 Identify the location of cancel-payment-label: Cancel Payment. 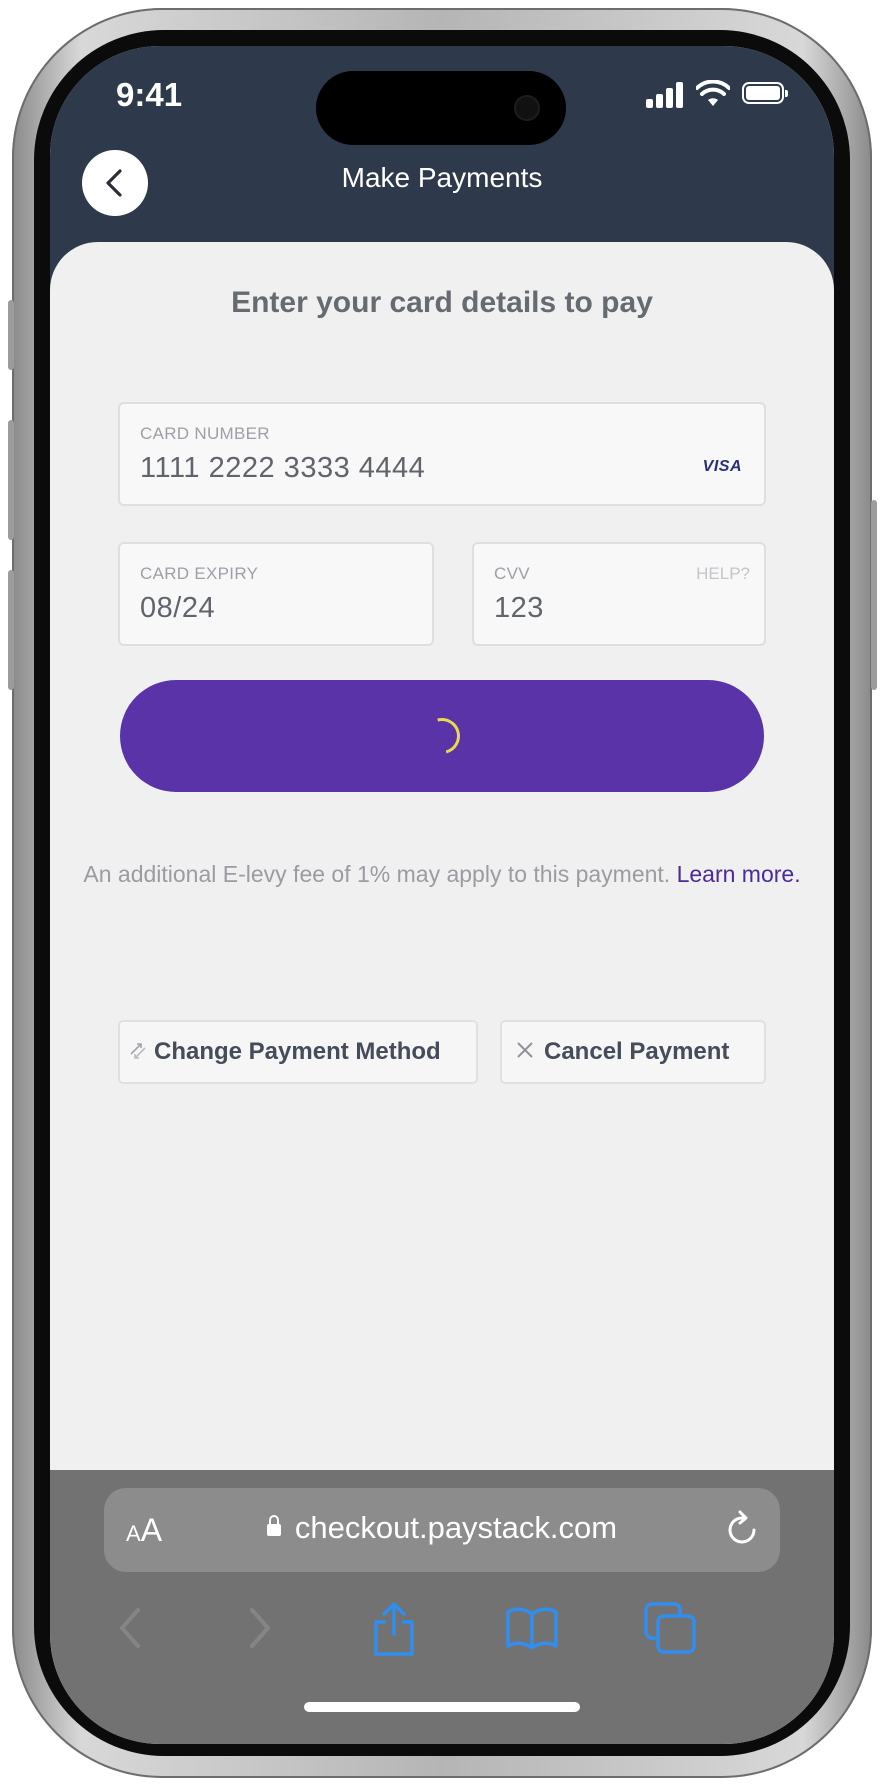
(637, 1051).